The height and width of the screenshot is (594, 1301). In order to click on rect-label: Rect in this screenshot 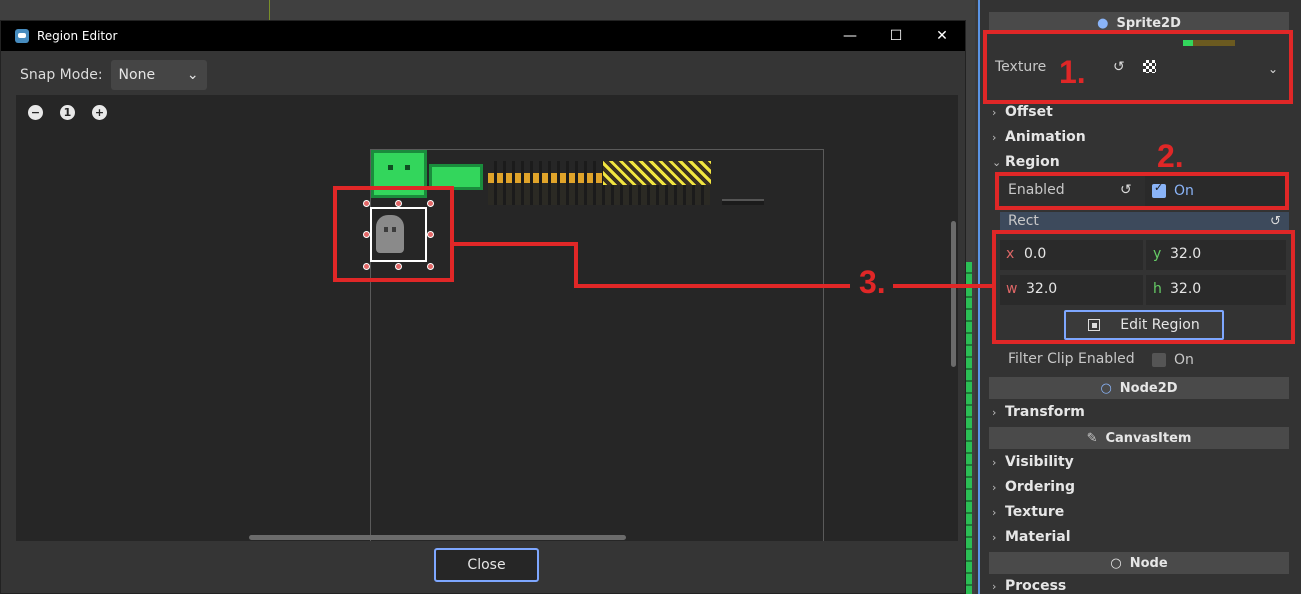, I will do `click(1023, 221)`.